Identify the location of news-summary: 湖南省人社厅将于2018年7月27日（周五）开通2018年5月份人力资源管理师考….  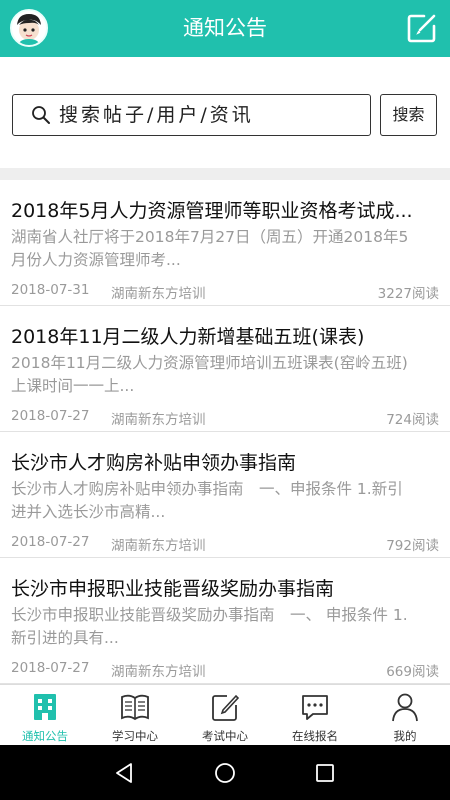
(210, 248).